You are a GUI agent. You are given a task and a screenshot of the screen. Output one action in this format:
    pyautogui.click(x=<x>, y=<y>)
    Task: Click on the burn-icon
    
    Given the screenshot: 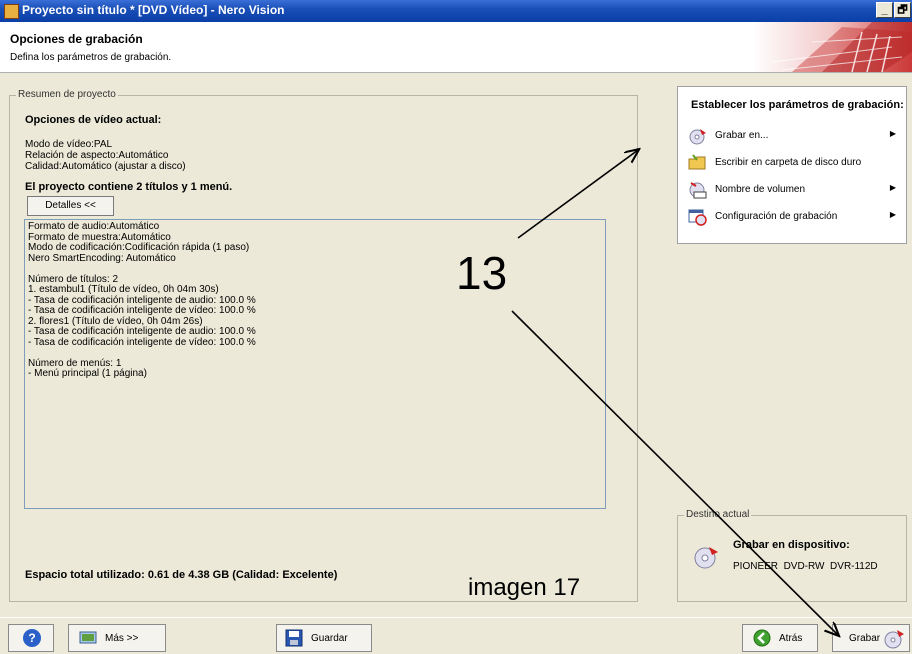 What is the action you would take?
    pyautogui.click(x=894, y=639)
    